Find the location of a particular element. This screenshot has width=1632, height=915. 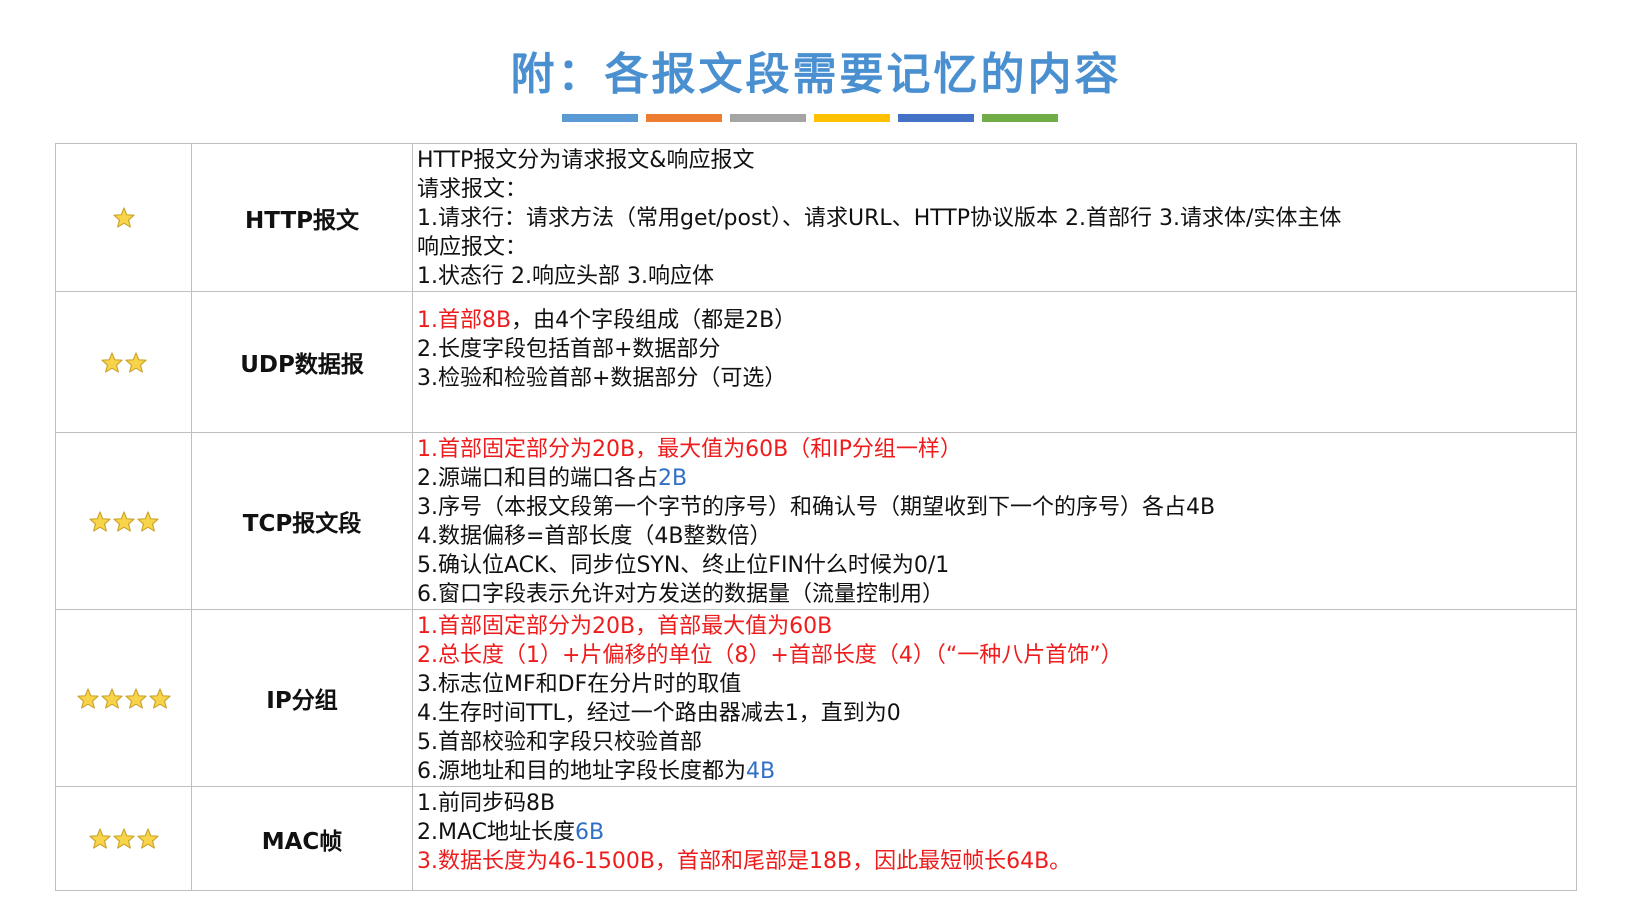

note-line: 6.源地址和目的地址字段长度都为4B is located at coordinates (996, 771).